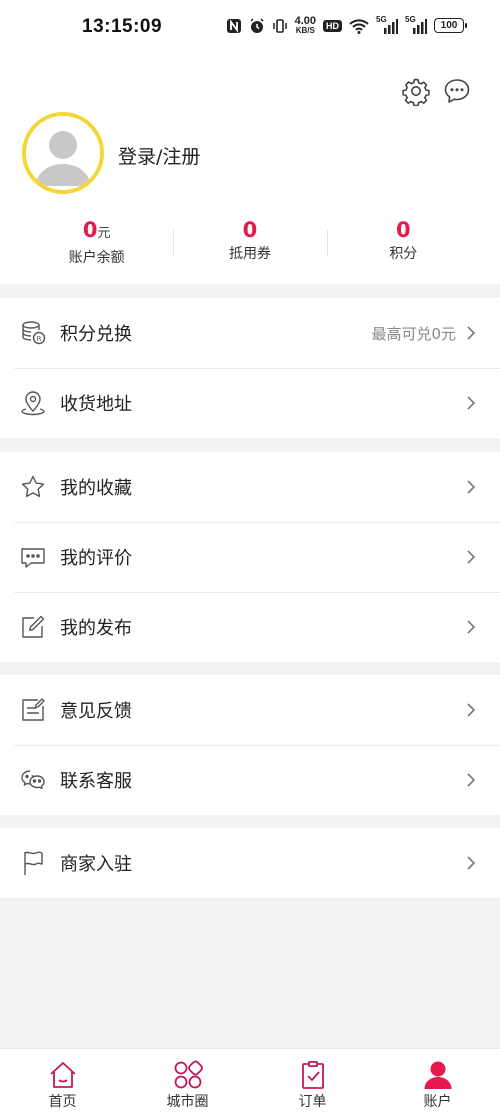 The width and height of the screenshot is (500, 1116). Describe the element at coordinates (187, 1102) in the screenshot. I see `tab-label: 城市圈` at that location.